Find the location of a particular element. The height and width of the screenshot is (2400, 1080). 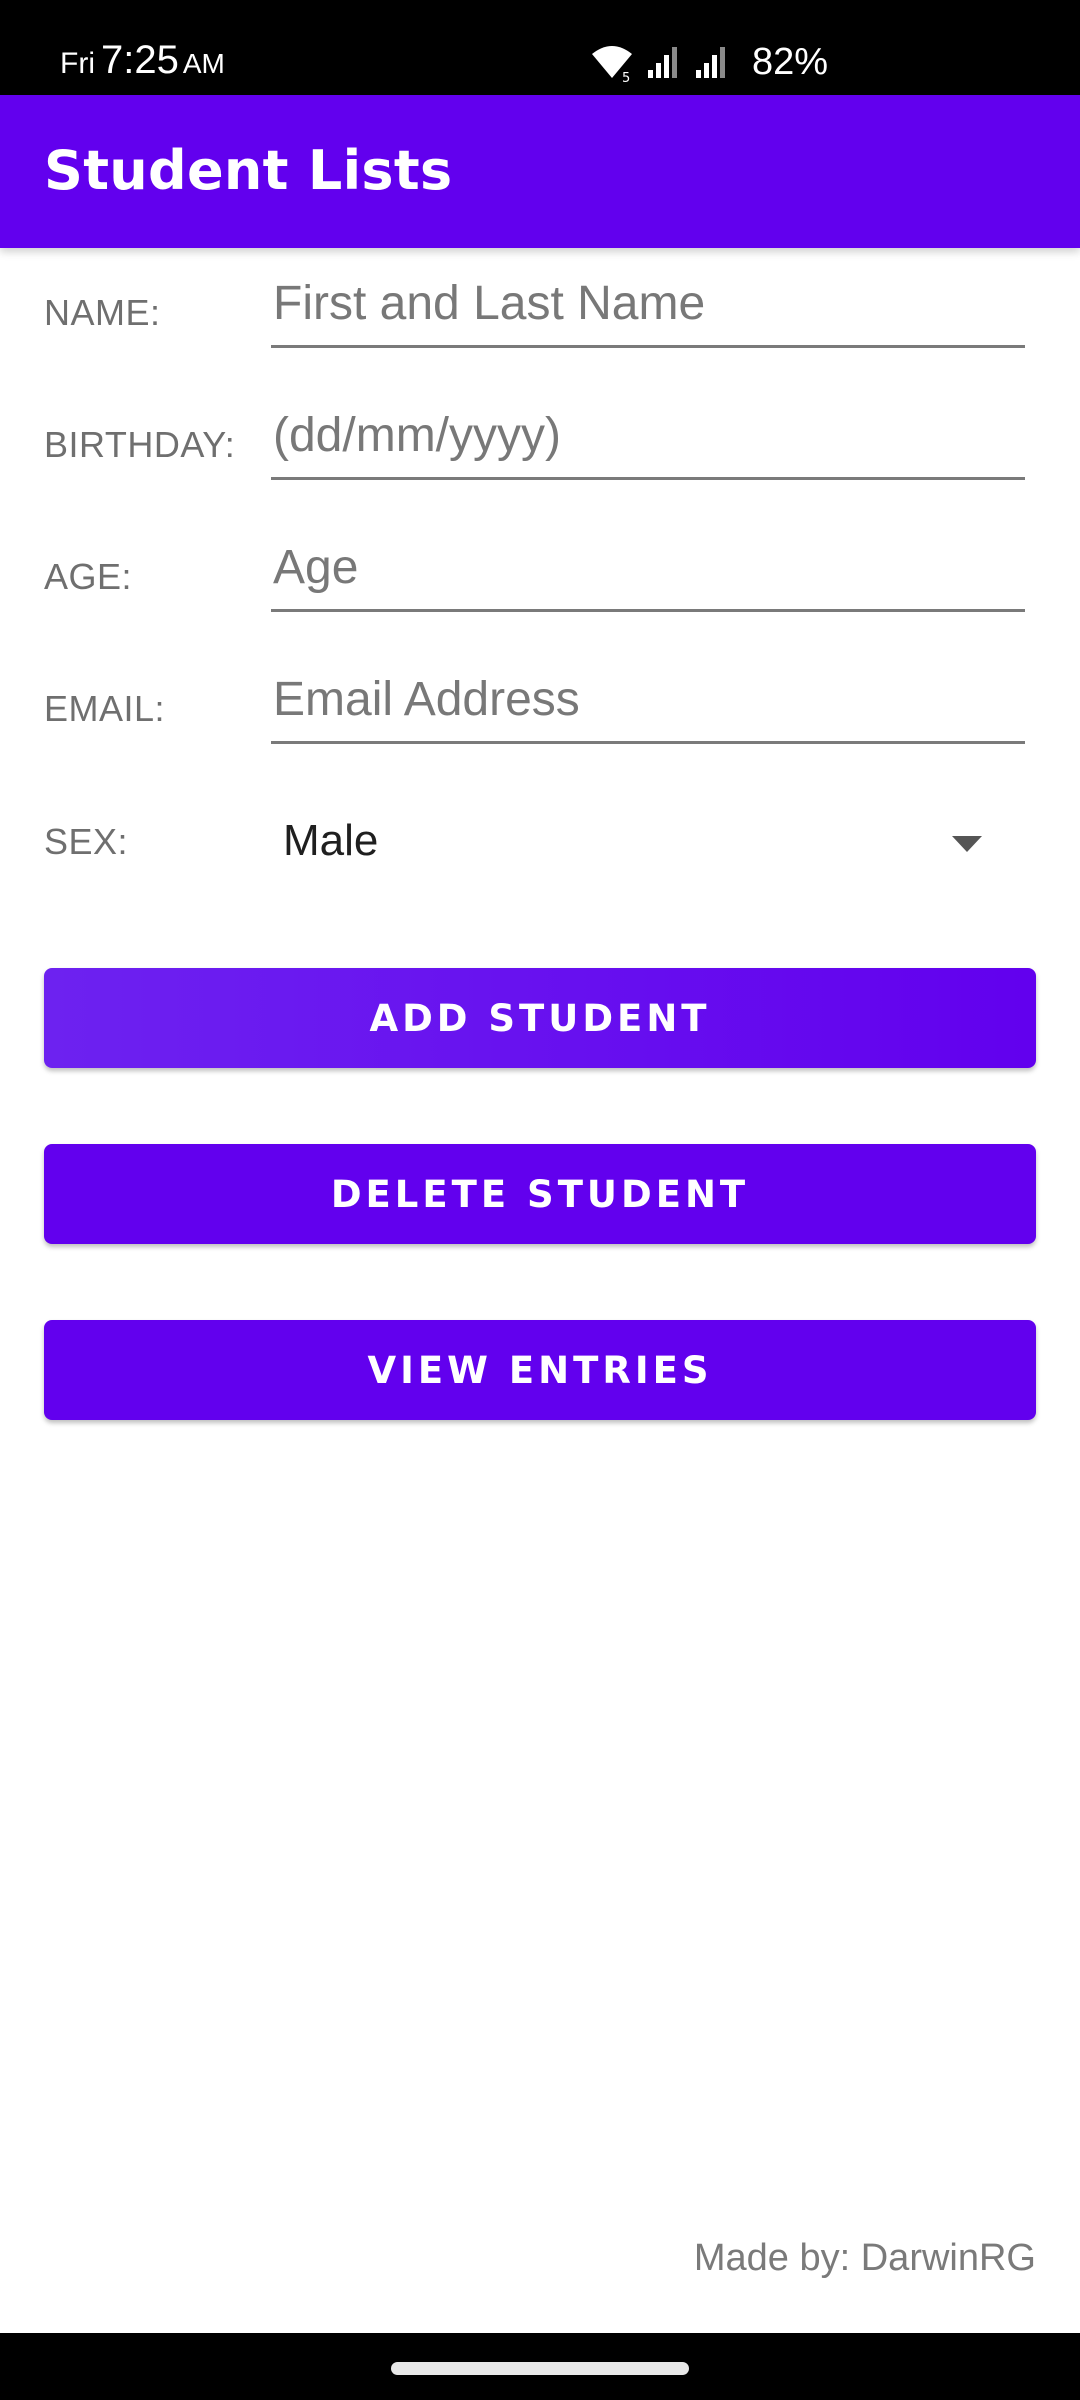

sex-label: SEX: is located at coordinates (86, 841).